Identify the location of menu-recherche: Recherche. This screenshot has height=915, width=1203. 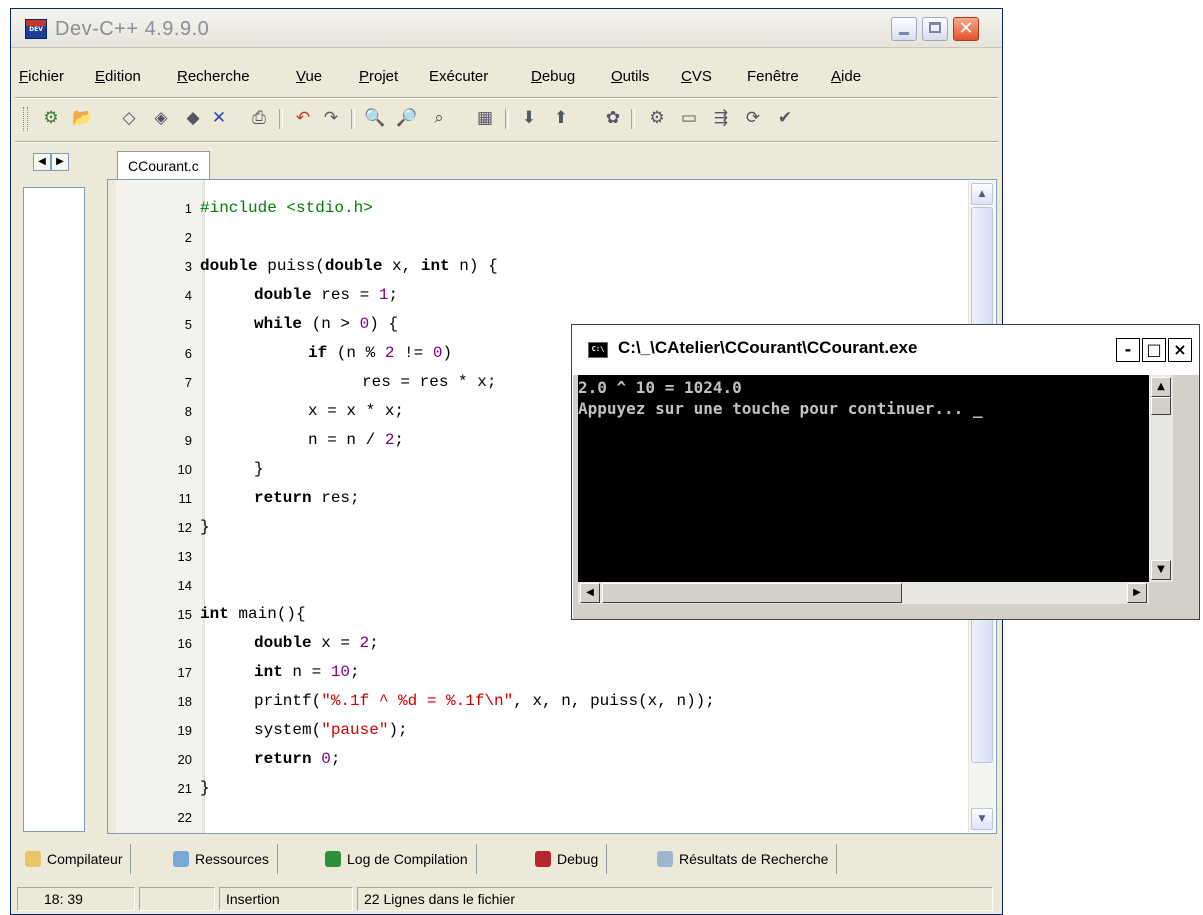
(213, 77).